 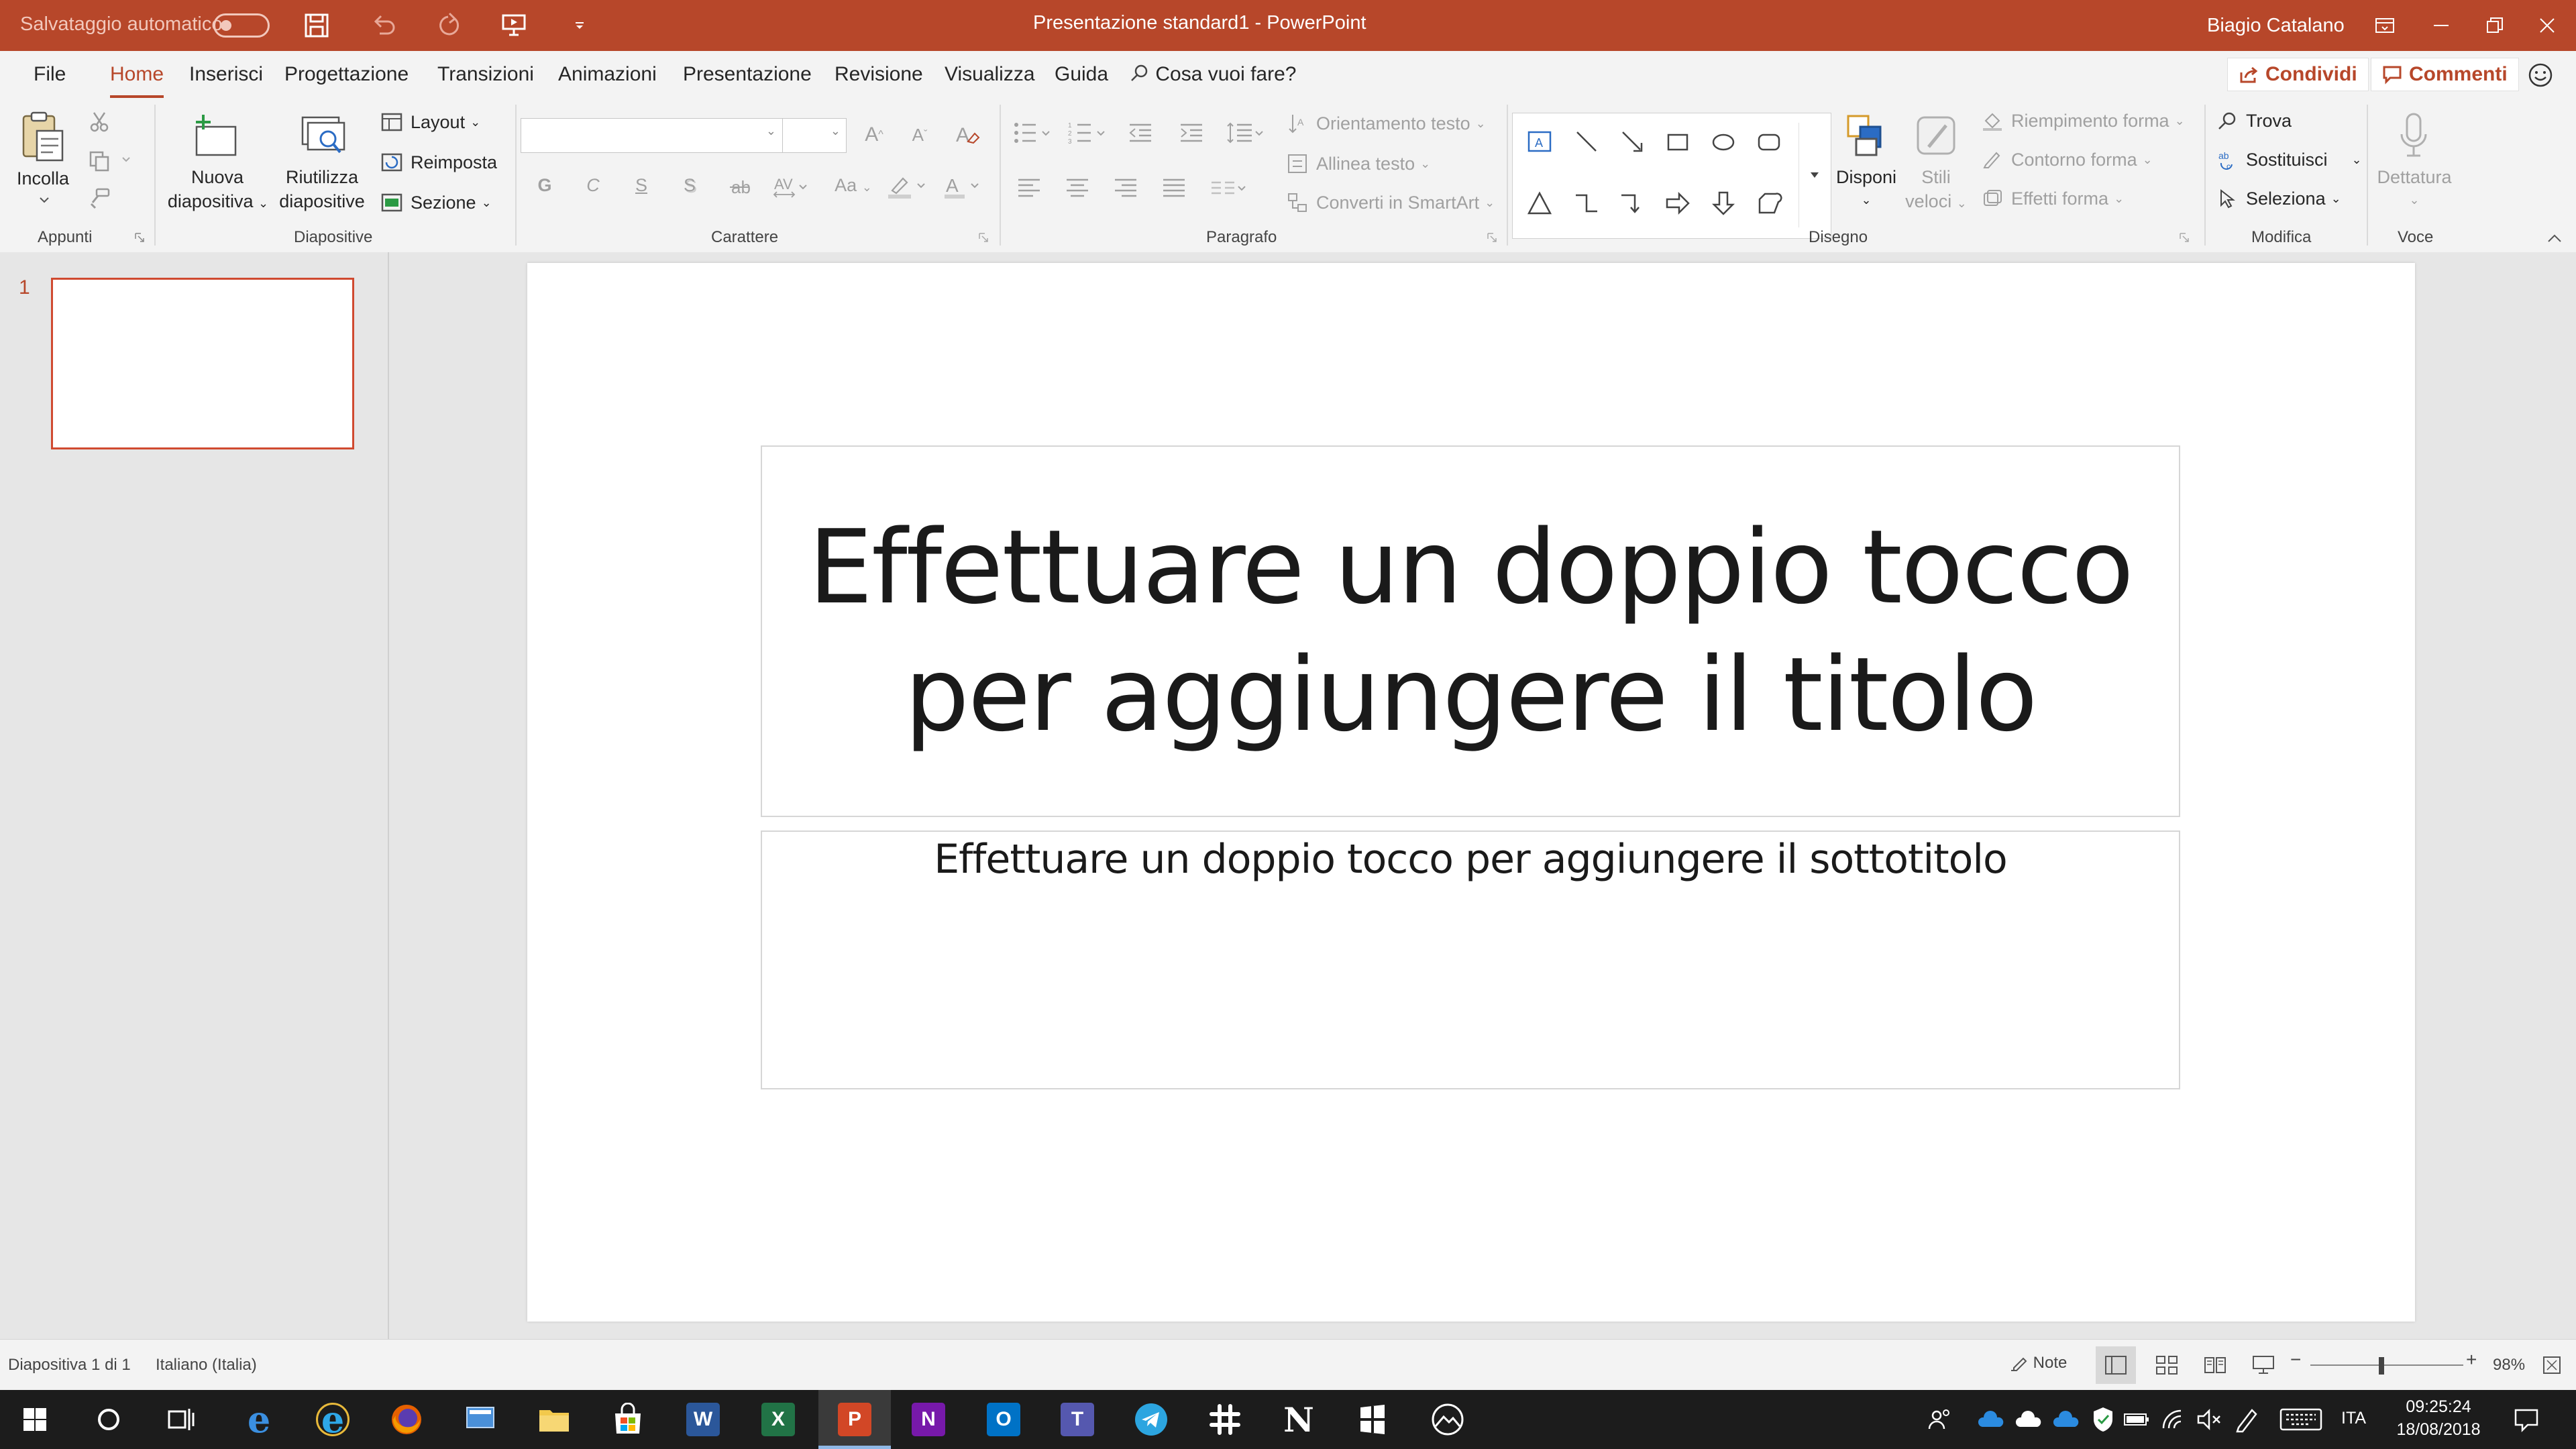 I want to click on clipboard-launcher-icon, so click(x=139, y=237).